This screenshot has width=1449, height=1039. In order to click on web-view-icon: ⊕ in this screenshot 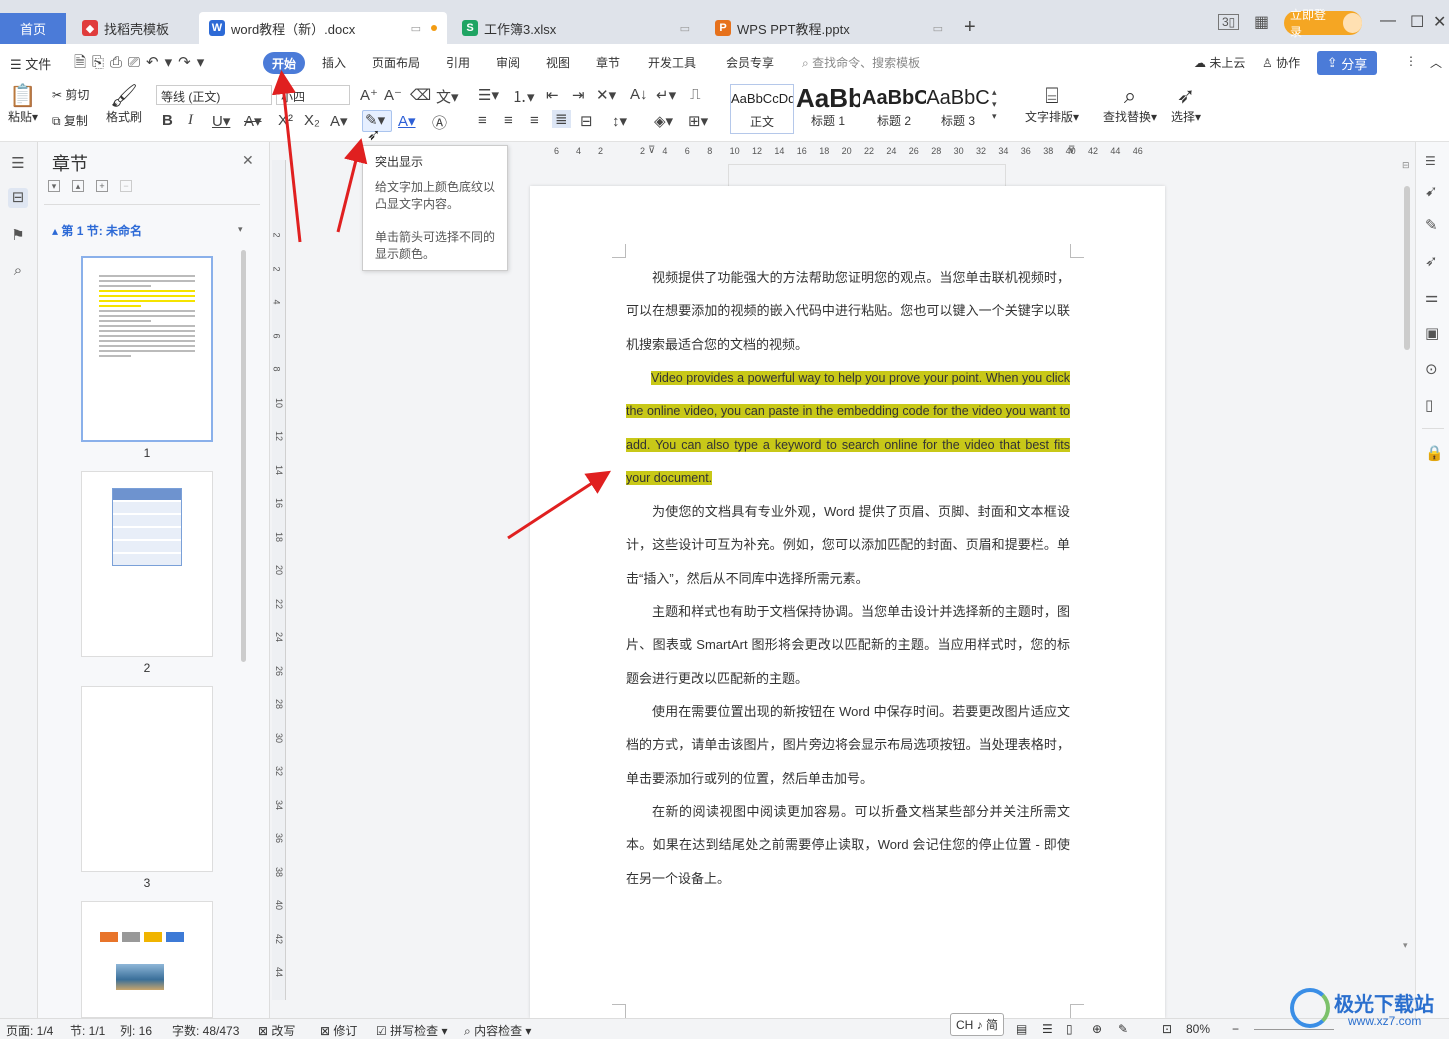, I will do `click(1097, 1029)`.